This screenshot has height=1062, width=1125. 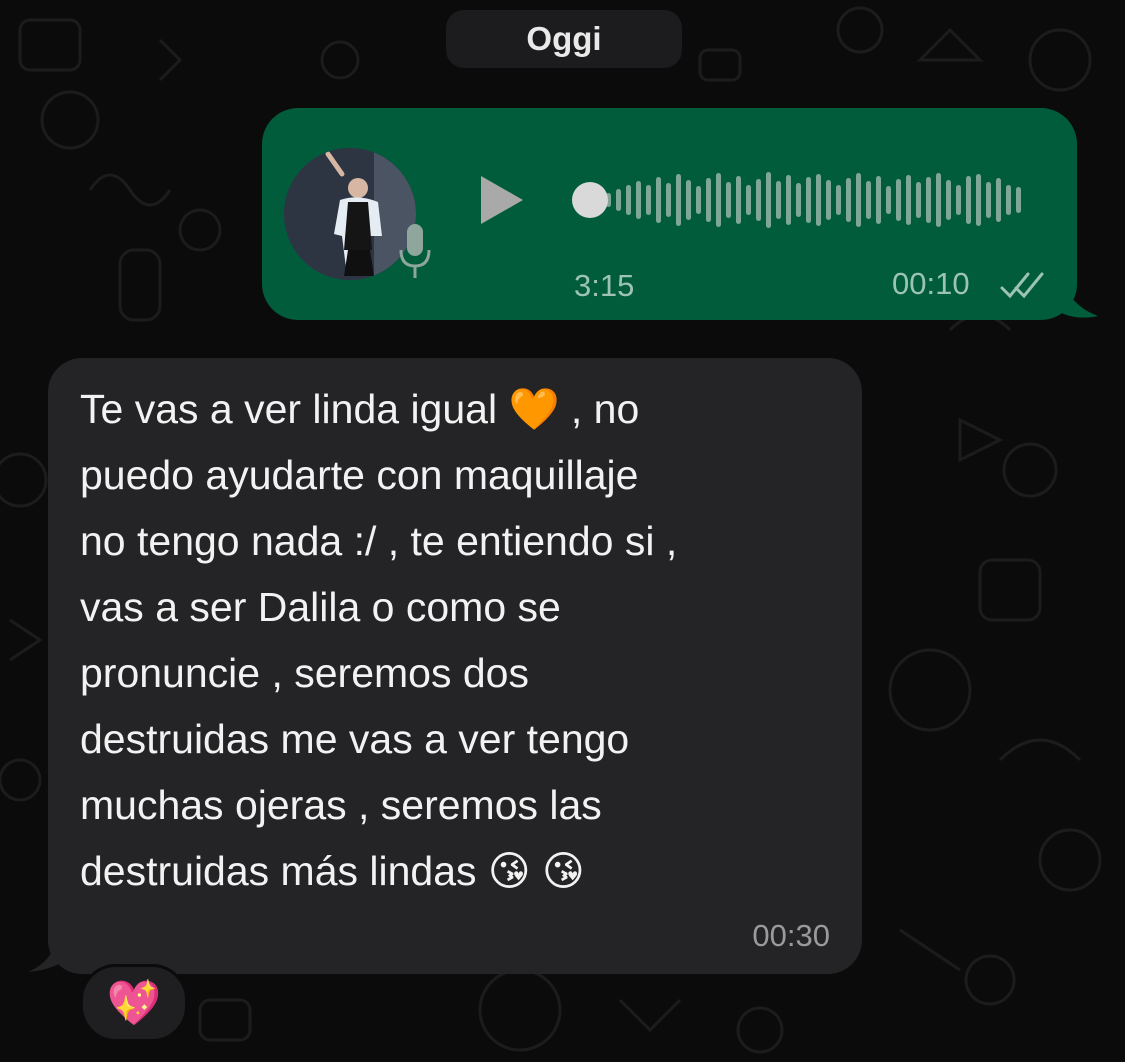 I want to click on date-separator: Oggi, so click(x=564, y=39).